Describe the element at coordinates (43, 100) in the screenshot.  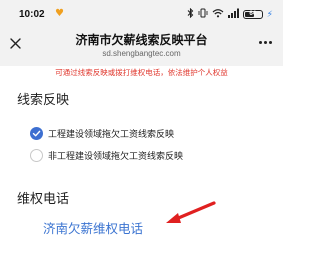
I see `clue-section-title: 线索反映` at that location.